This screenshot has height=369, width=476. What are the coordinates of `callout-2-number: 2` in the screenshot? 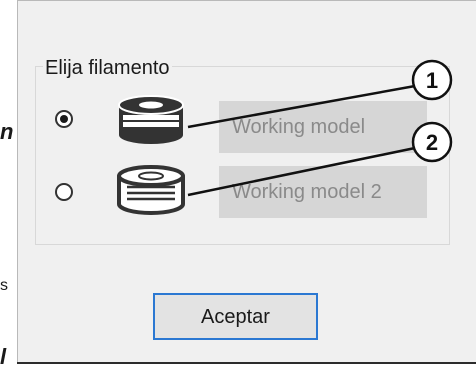 It's located at (432, 142).